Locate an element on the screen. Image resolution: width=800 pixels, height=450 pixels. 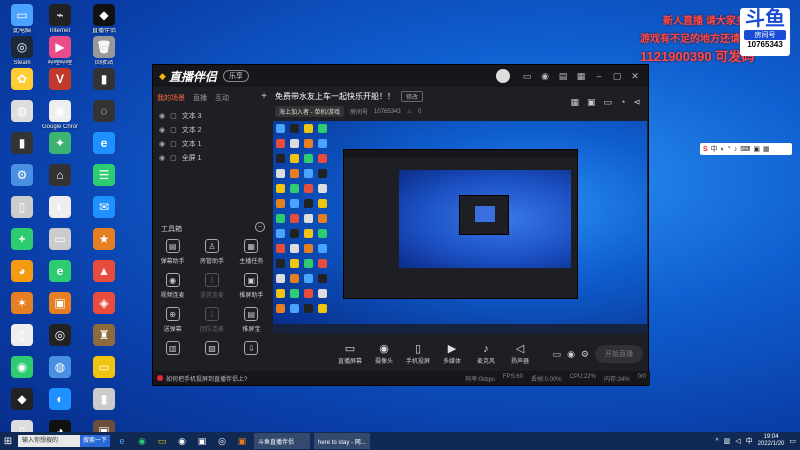
message-icon: ▭ is located at coordinates (527, 76).